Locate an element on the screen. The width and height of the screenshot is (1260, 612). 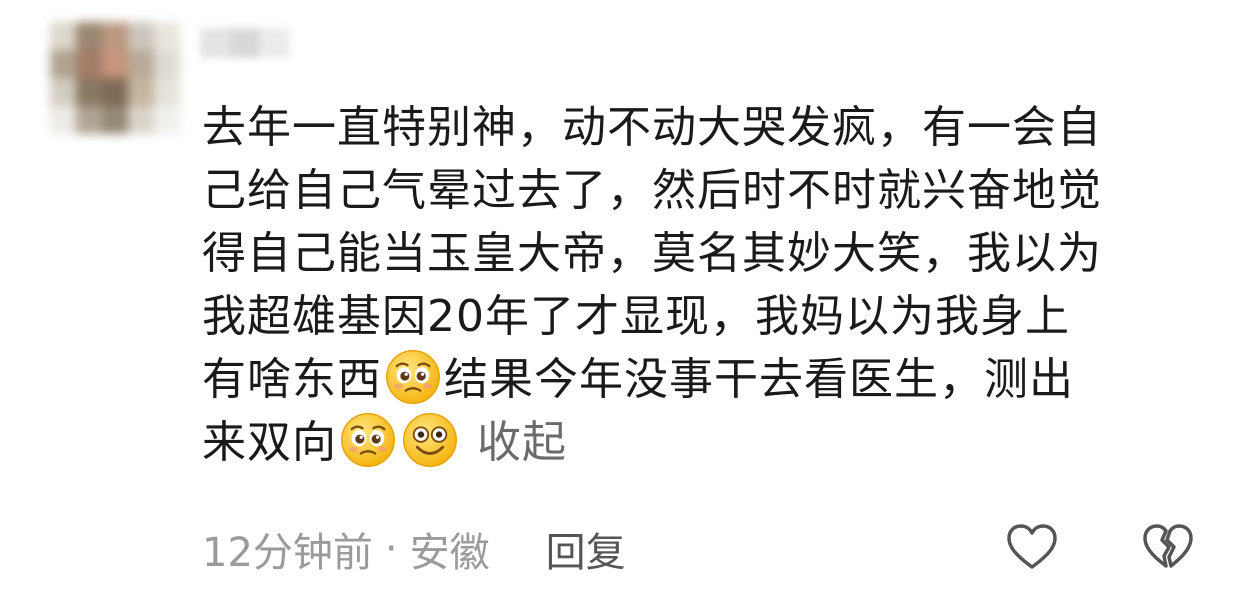
comment-text: 结果今年没事干去看医生，测出 is located at coordinates (759, 379).